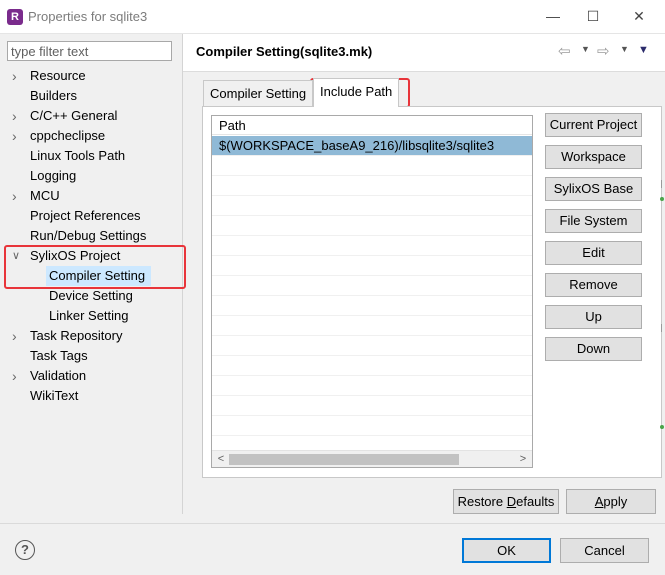  I want to click on window-title: Properties for sqlite3, so click(88, 16).